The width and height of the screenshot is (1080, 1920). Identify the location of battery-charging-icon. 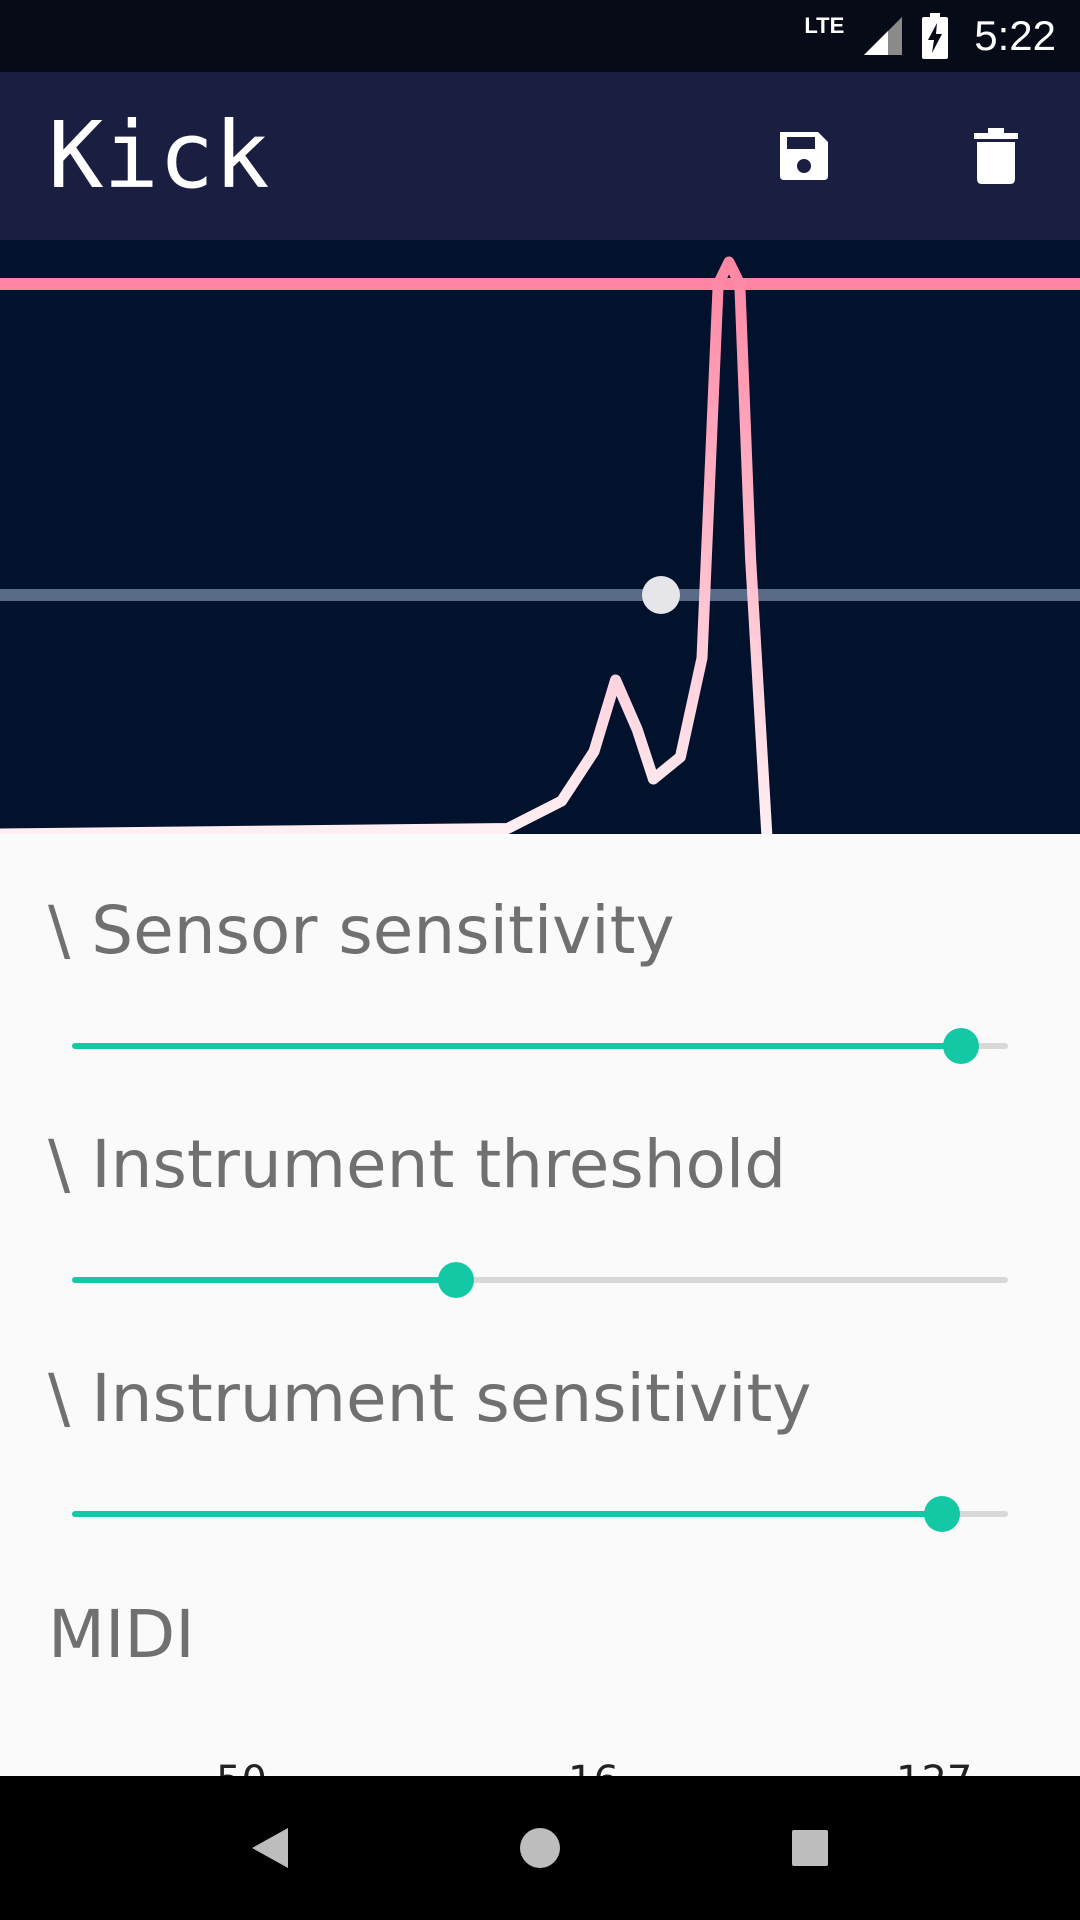
(935, 36).